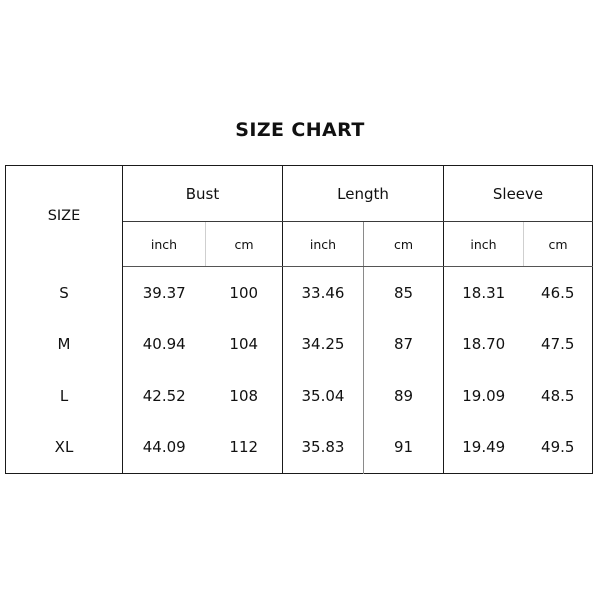 This screenshot has width=600, height=600. What do you see at coordinates (64, 292) in the screenshot?
I see `cell-size: S` at bounding box center [64, 292].